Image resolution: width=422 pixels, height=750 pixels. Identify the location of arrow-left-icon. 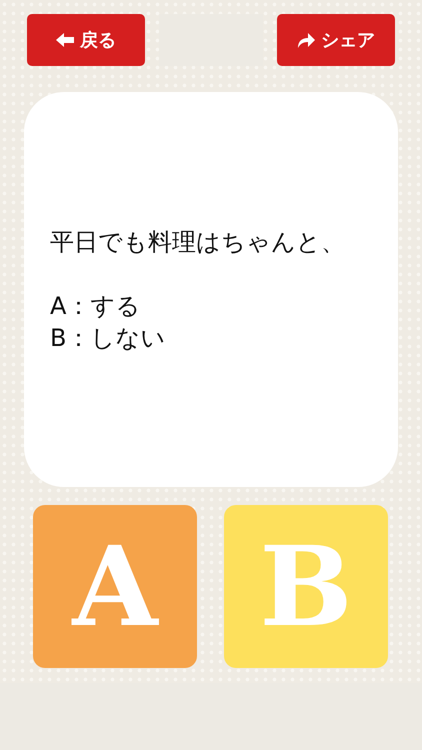
(65, 40).